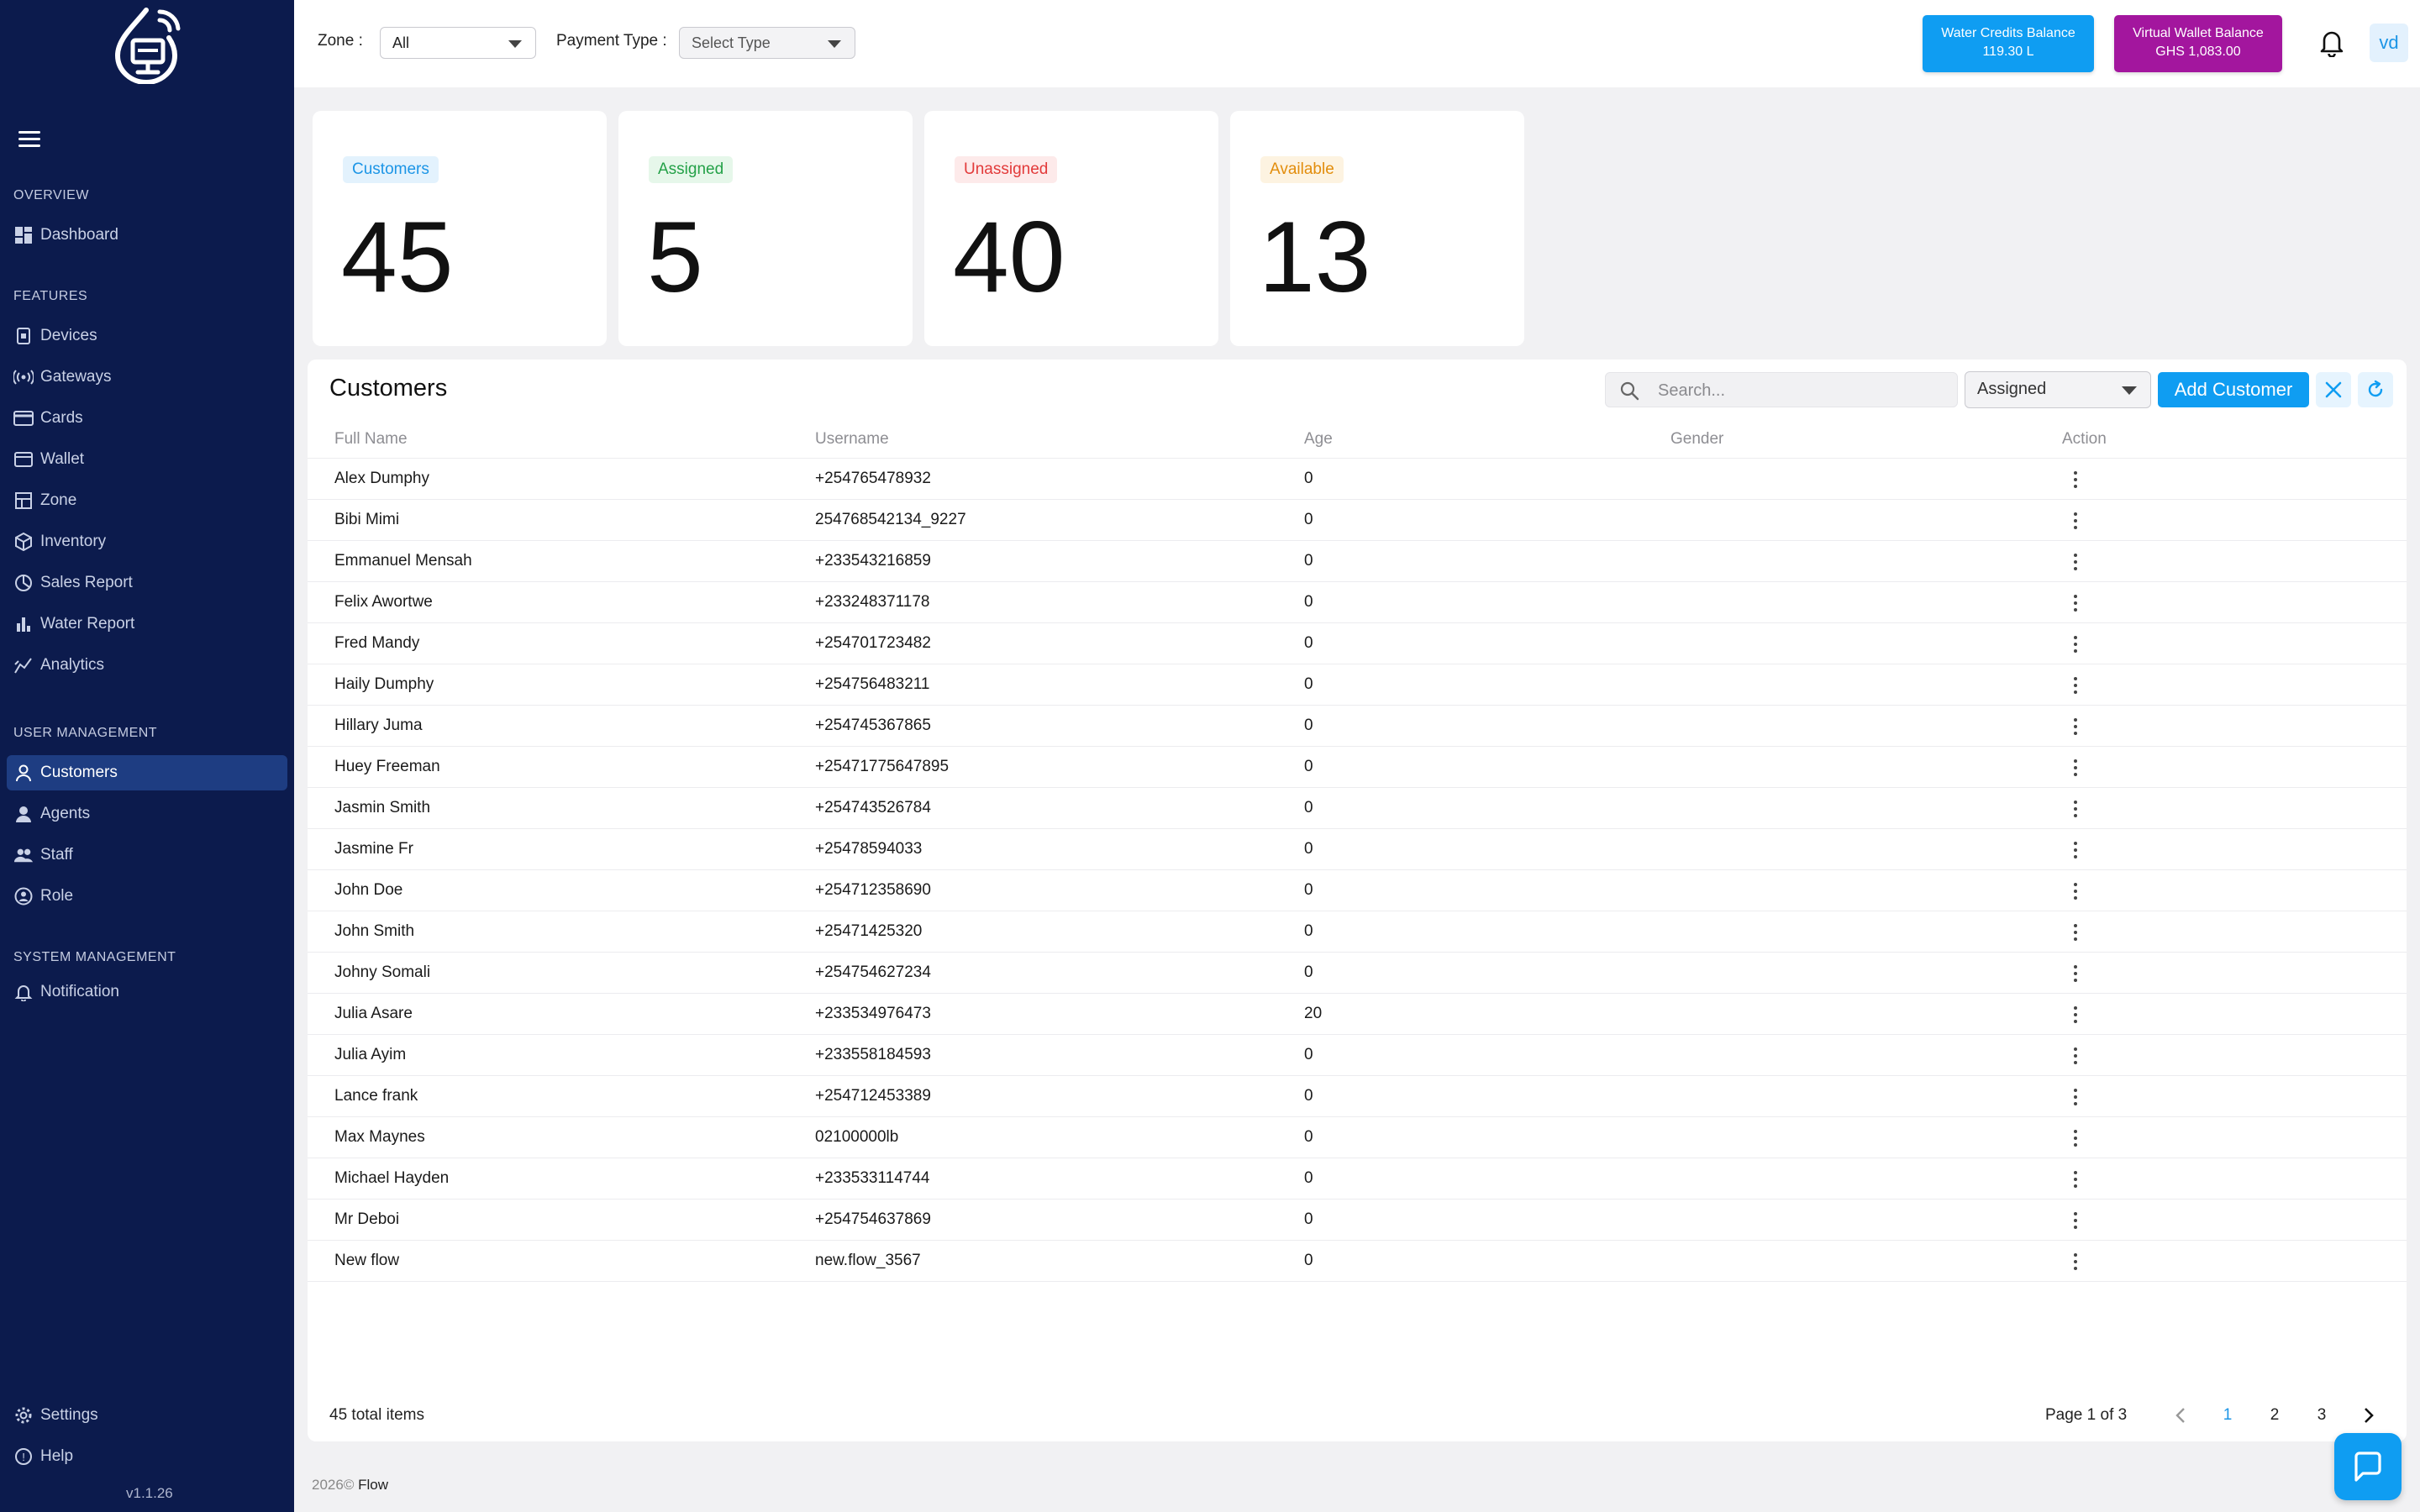 The height and width of the screenshot is (1512, 2420). I want to click on cell-full-name: Haily Dumphy, so click(384, 684).